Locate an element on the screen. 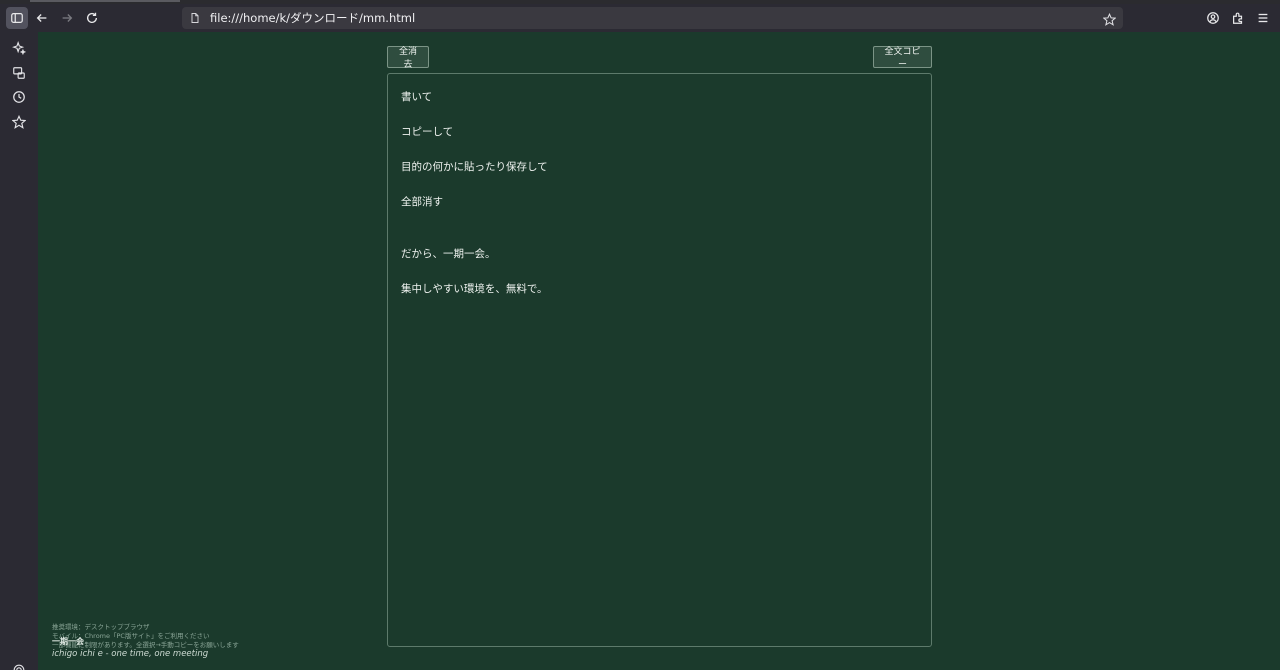 This screenshot has width=1280, height=670. browser-sidebar is located at coordinates (19, 351).